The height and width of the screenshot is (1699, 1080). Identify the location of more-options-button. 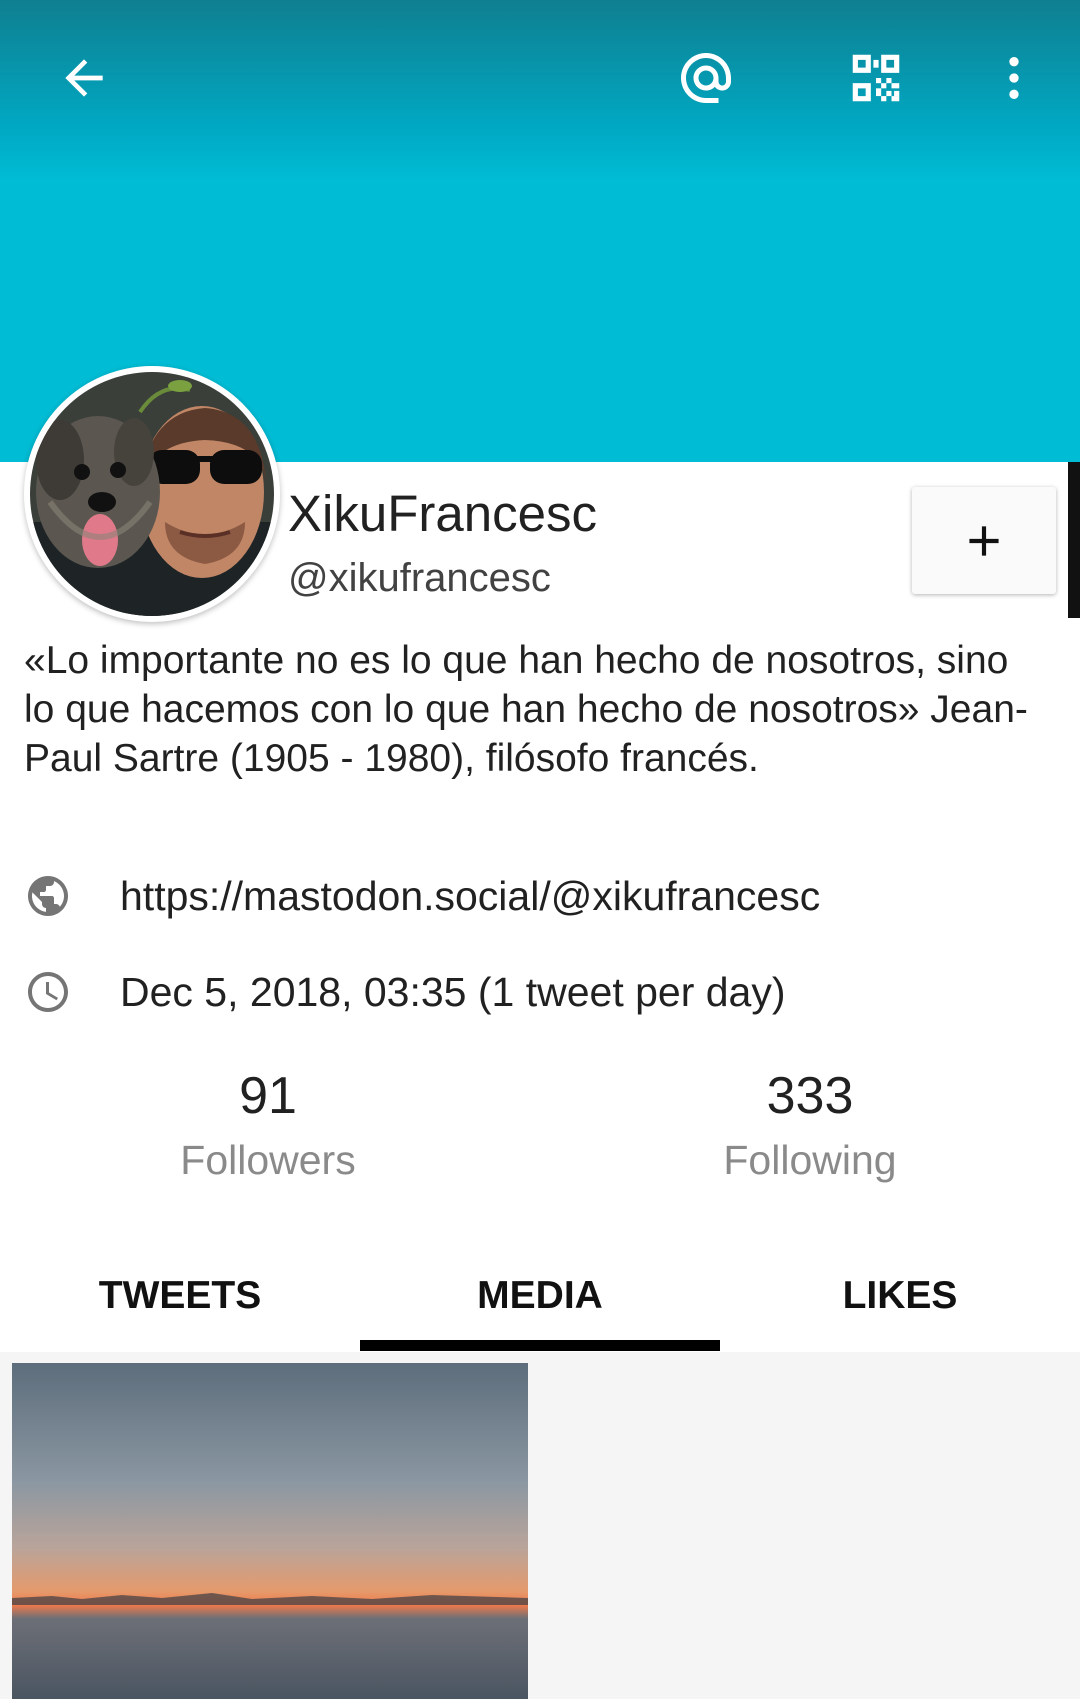
(1014, 78).